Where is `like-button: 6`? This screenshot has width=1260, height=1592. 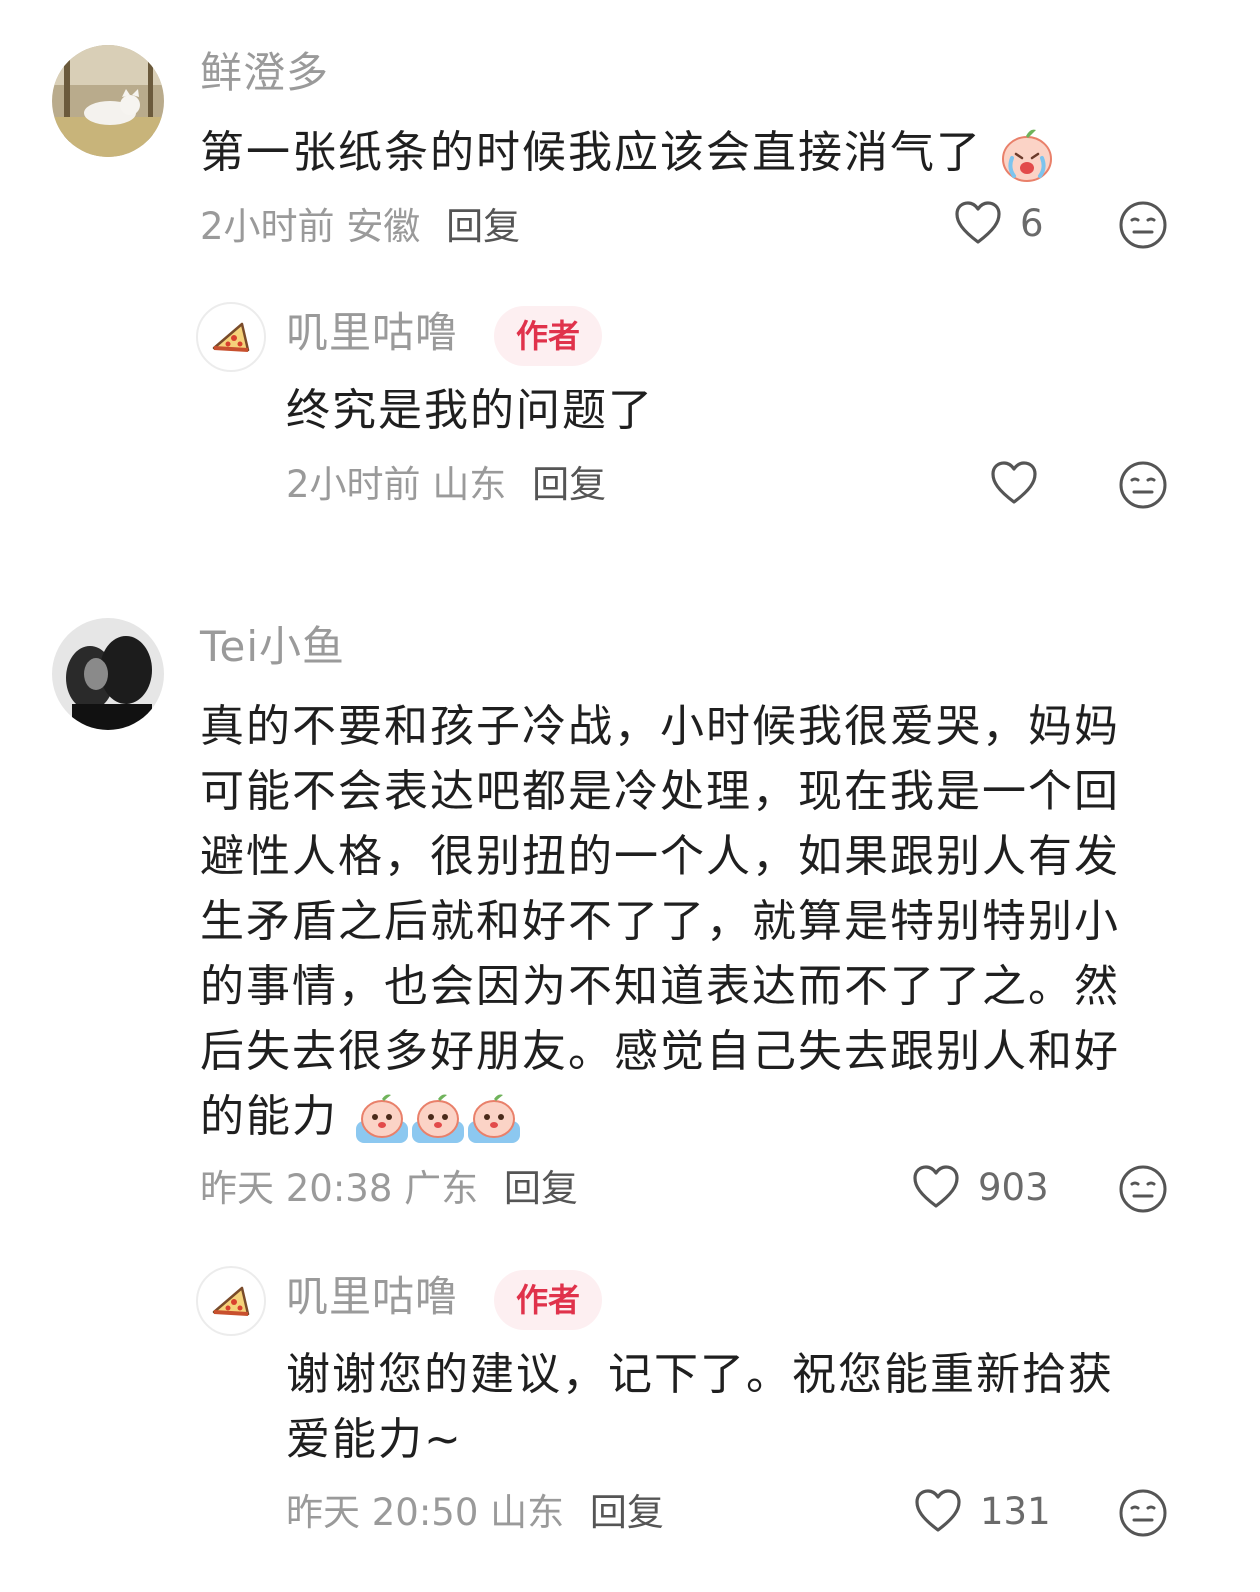
like-button: 6 is located at coordinates (999, 223).